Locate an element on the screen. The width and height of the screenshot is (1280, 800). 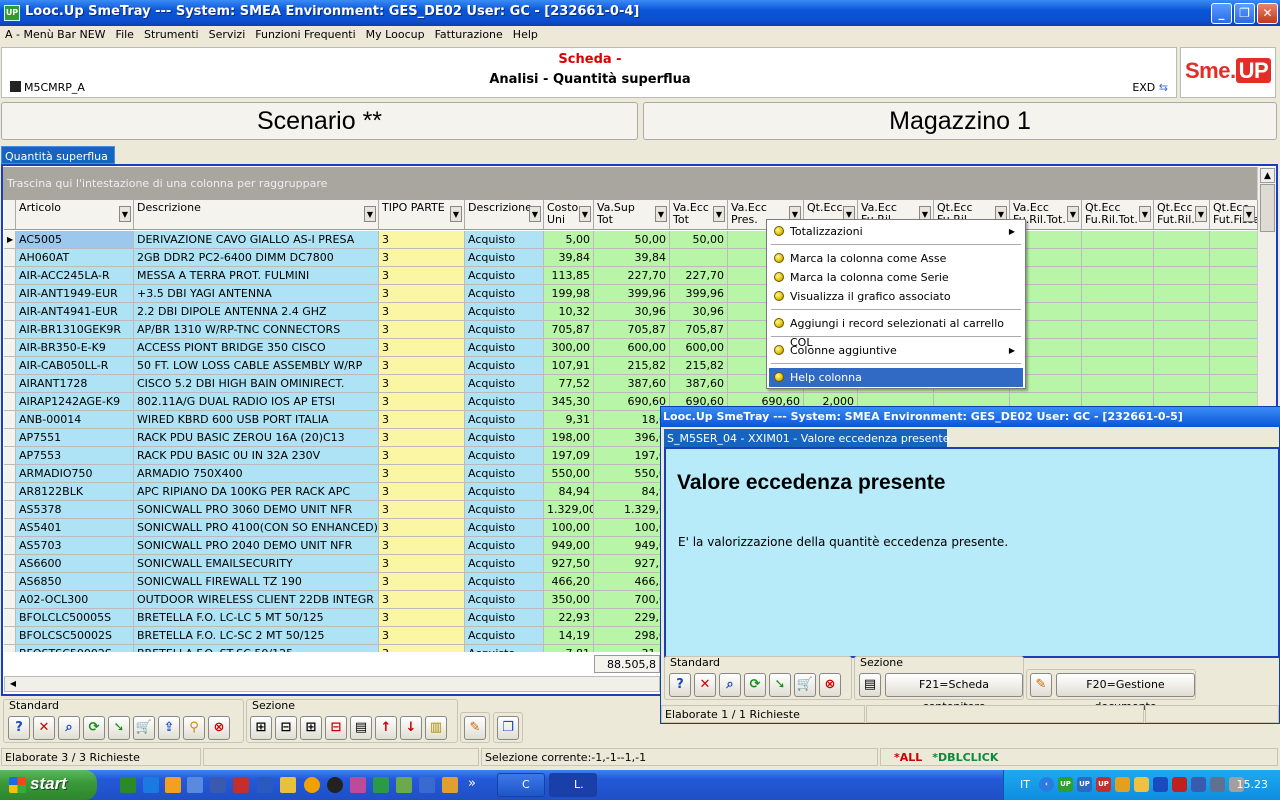
maximize-button: ❐ is located at coordinates (1244, 13).